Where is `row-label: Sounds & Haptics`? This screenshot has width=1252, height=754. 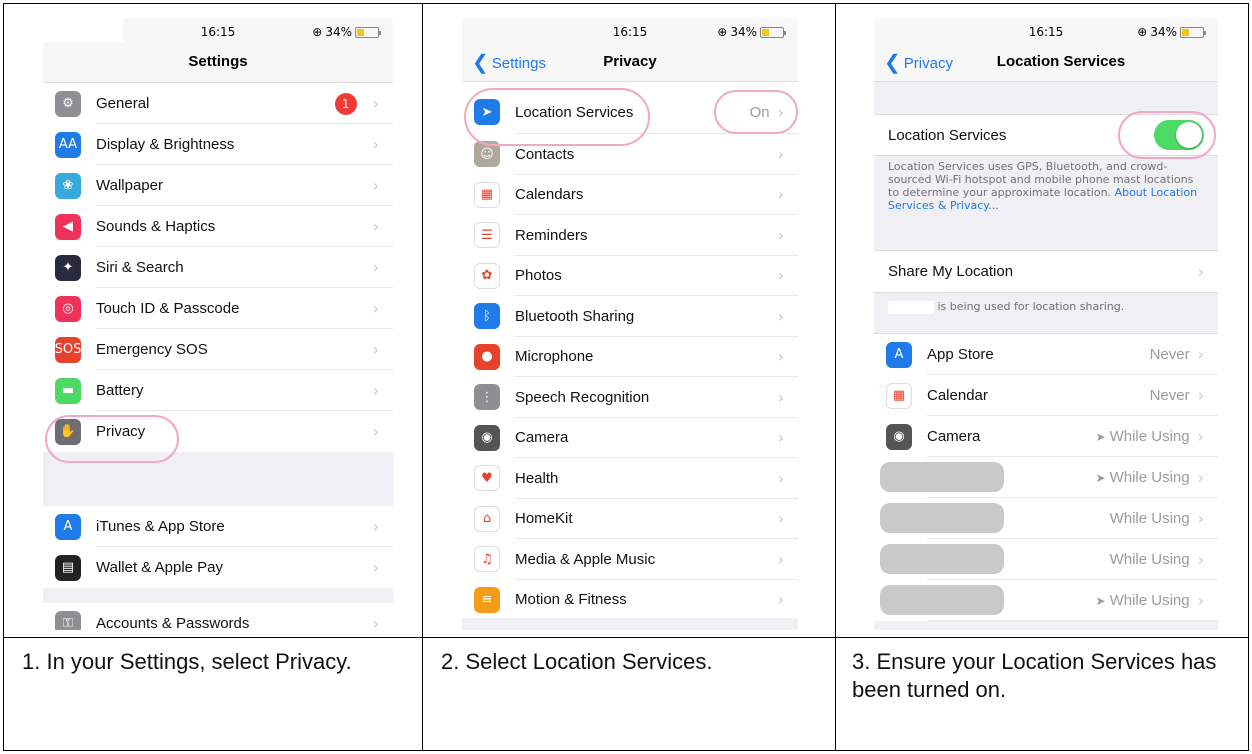
row-label: Sounds & Haptics is located at coordinates (156, 226).